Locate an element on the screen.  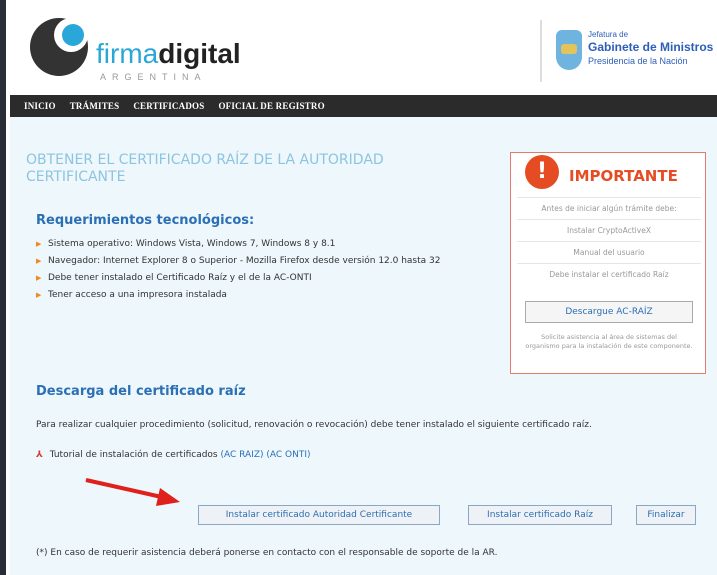
important-title: IMPORTANTE is located at coordinates (623, 176).